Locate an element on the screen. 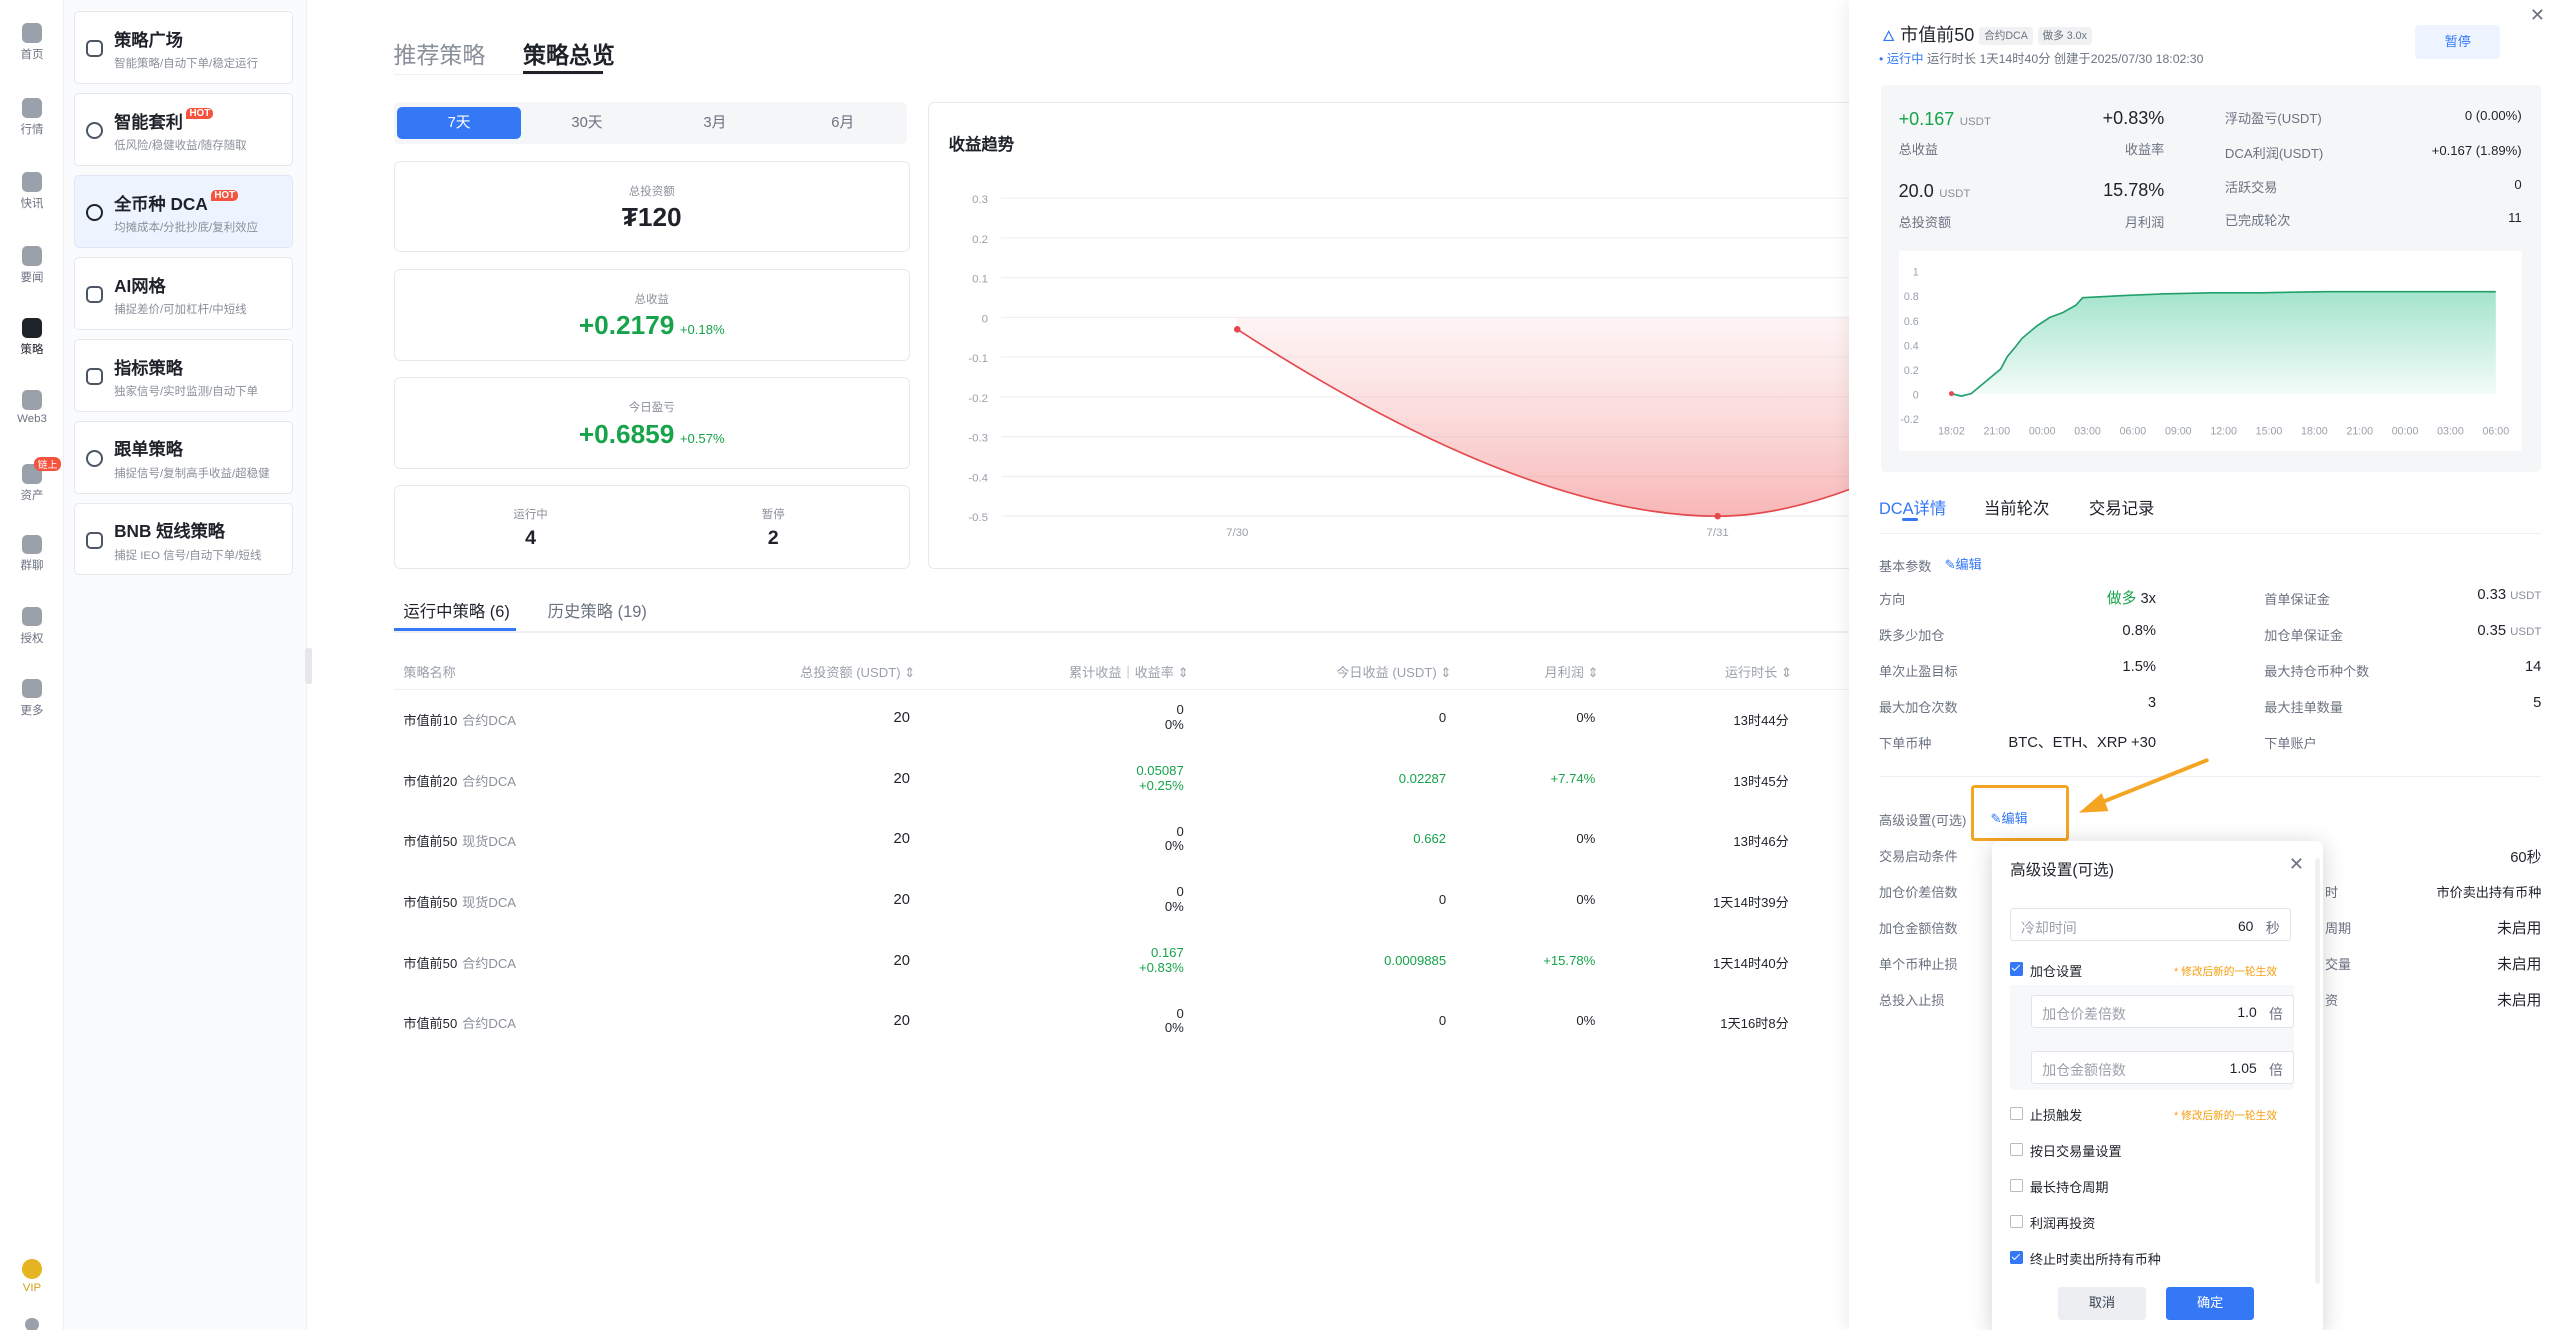 This screenshot has width=2557, height=1330. rail-chat: 群聊 is located at coordinates (32, 554).